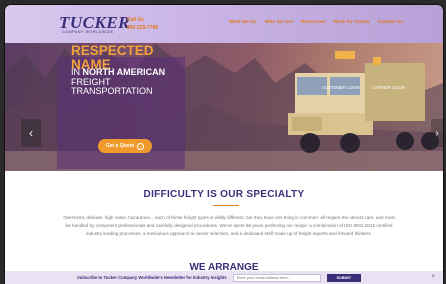  Describe the element at coordinates (88, 32) in the screenshot. I see `logo-subtext: COMPANY WORLDWIDE` at that location.